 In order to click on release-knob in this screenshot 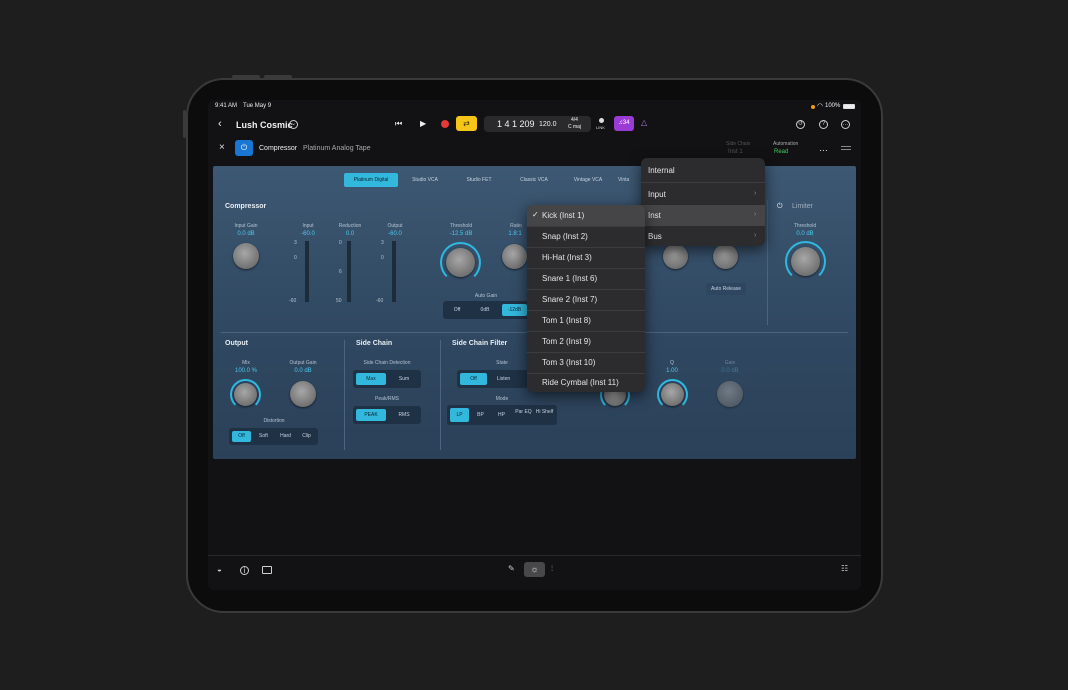, I will do `click(725, 256)`.